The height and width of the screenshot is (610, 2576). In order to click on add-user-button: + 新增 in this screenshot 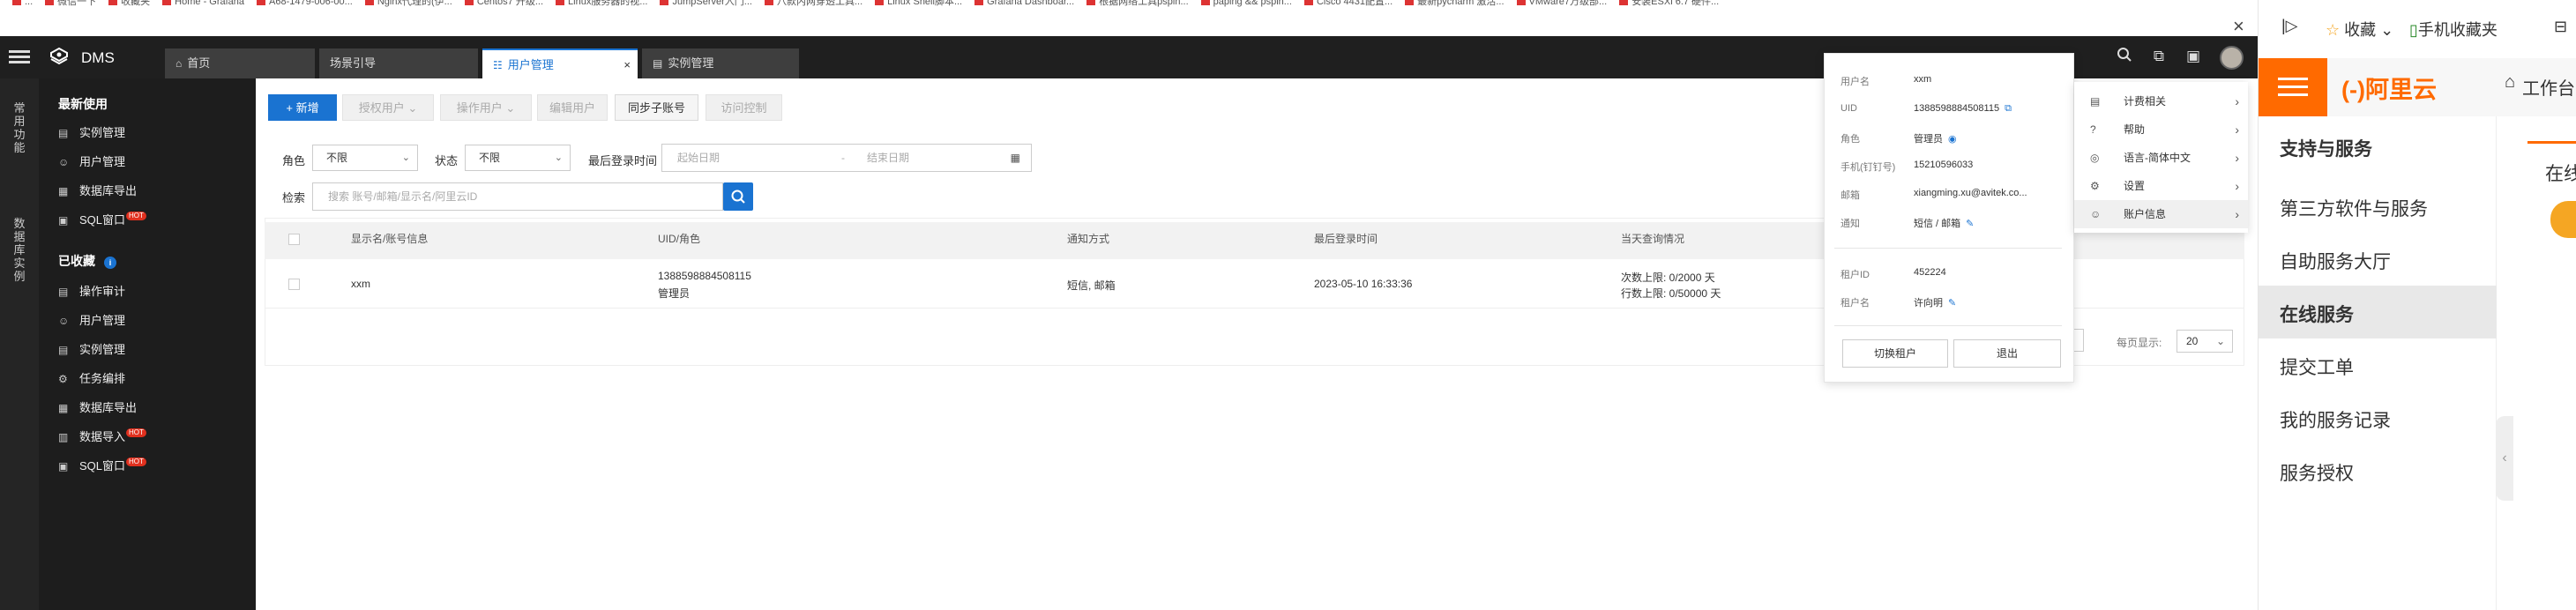, I will do `click(302, 108)`.